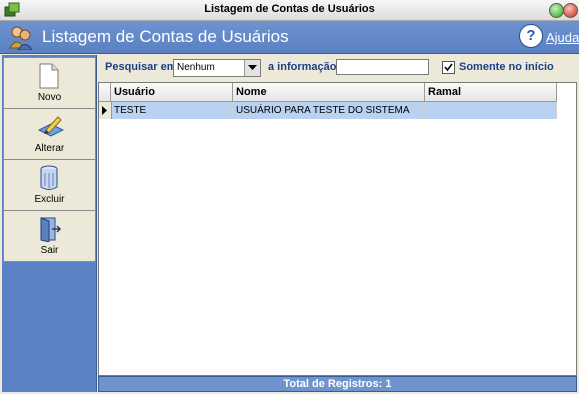 The width and height of the screenshot is (579, 394). Describe the element at coordinates (49, 177) in the screenshot. I see `trash-icon` at that location.